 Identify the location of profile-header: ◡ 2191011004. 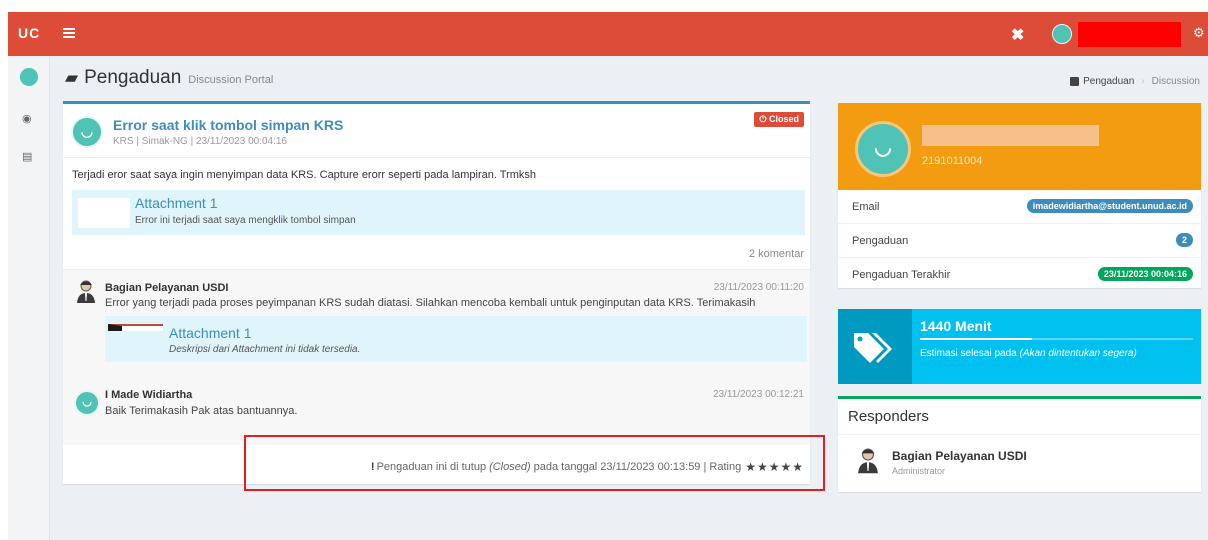
(1019, 146).